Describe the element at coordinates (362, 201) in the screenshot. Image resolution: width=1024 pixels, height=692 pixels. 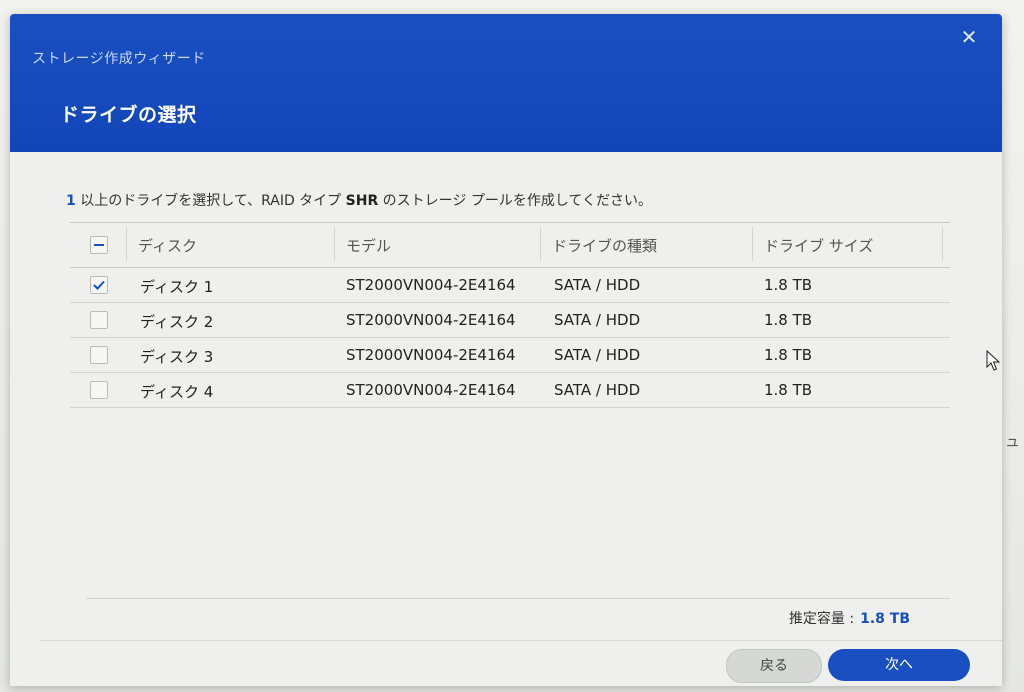
I see `raid-type: SHR` at that location.